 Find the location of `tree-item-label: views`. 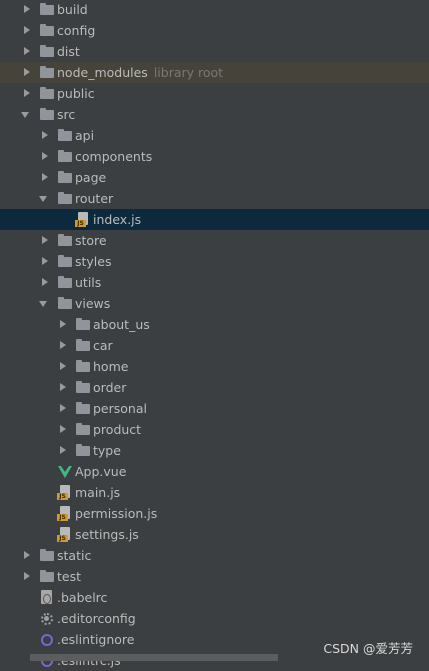

tree-item-label: views is located at coordinates (93, 303).